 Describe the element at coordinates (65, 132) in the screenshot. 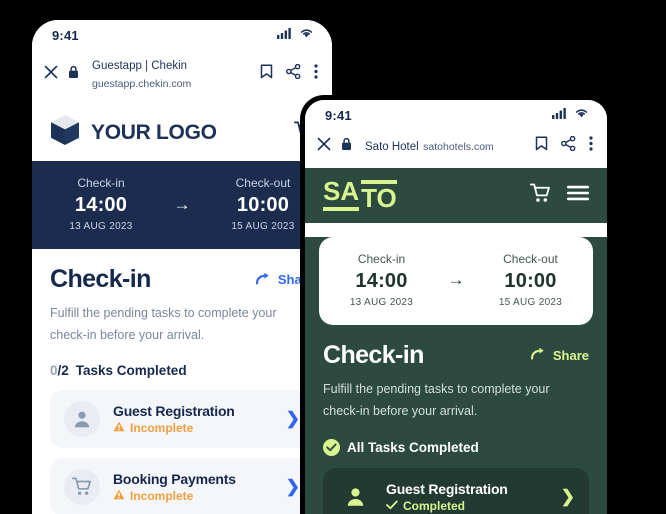

I see `cube-logo-icon` at that location.